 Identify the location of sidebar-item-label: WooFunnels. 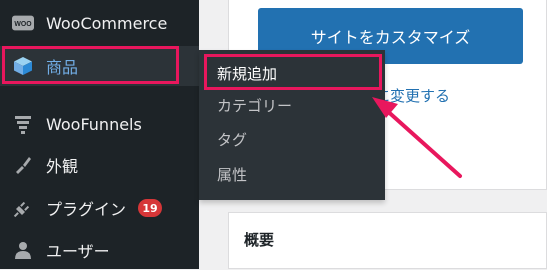
(94, 124).